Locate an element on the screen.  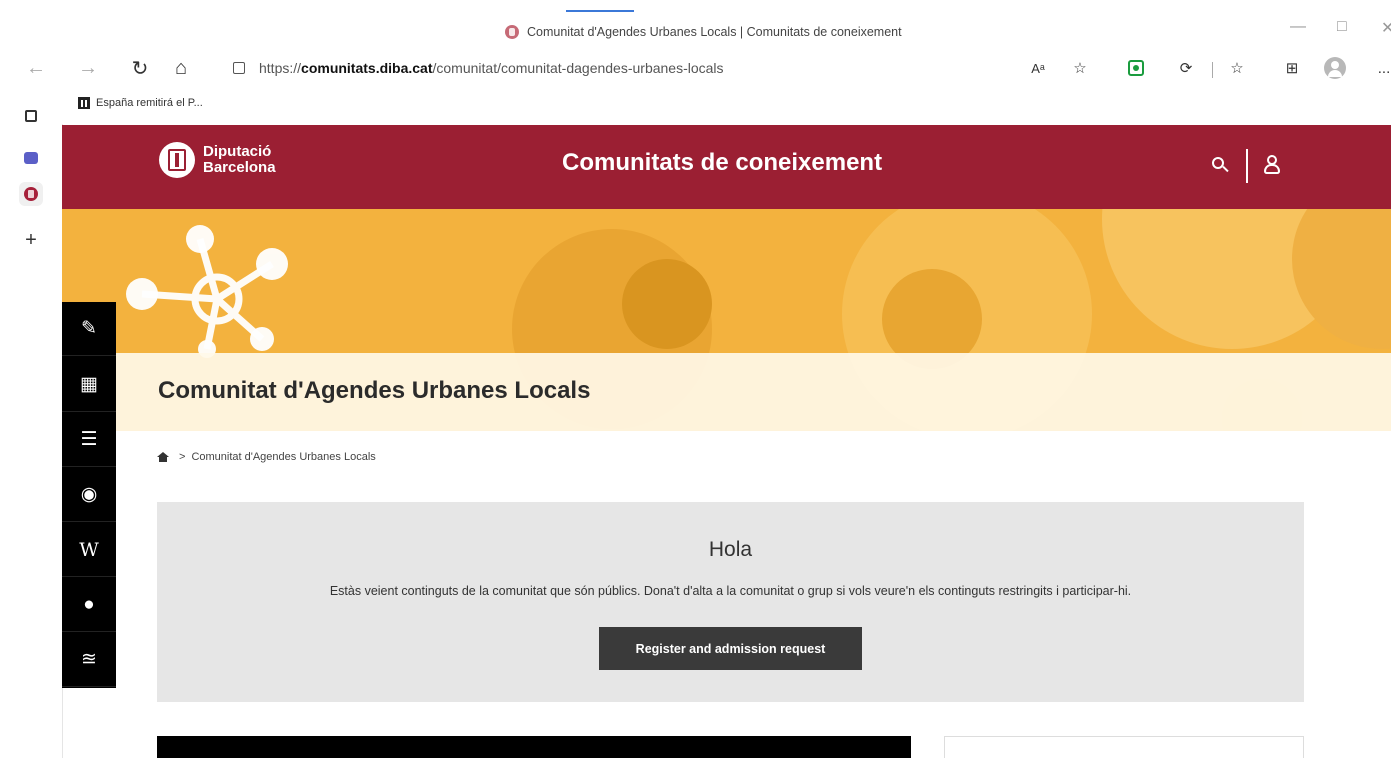
read-aloud-icon: Aᵃ is located at coordinates (1038, 68).